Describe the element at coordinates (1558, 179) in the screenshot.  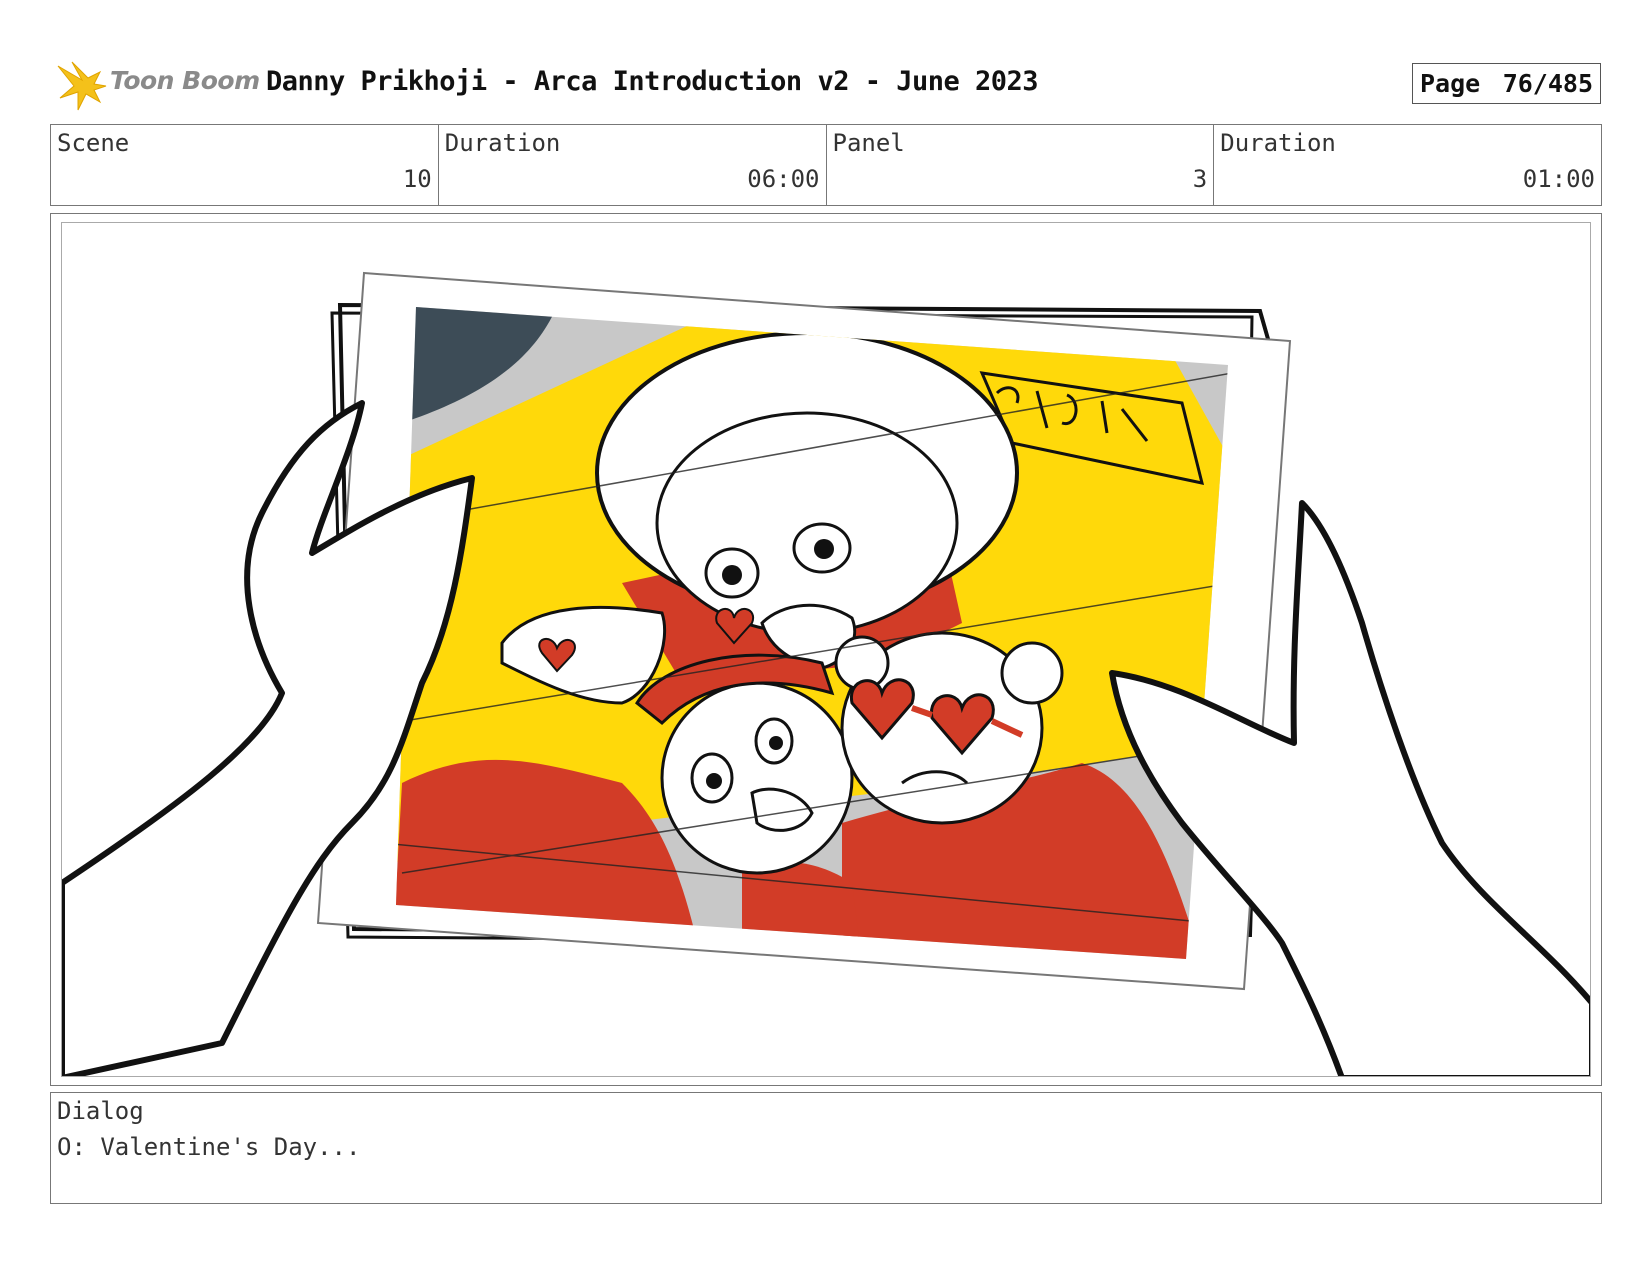
I see `panel-duration-value: 01:00` at that location.